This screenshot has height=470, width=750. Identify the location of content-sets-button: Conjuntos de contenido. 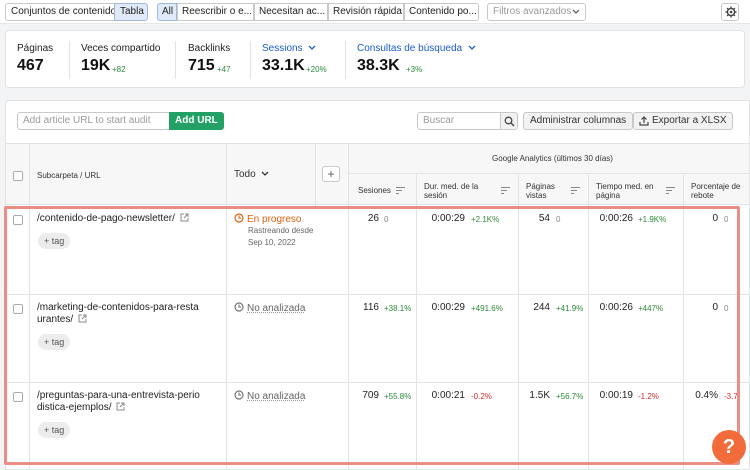
(60, 12).